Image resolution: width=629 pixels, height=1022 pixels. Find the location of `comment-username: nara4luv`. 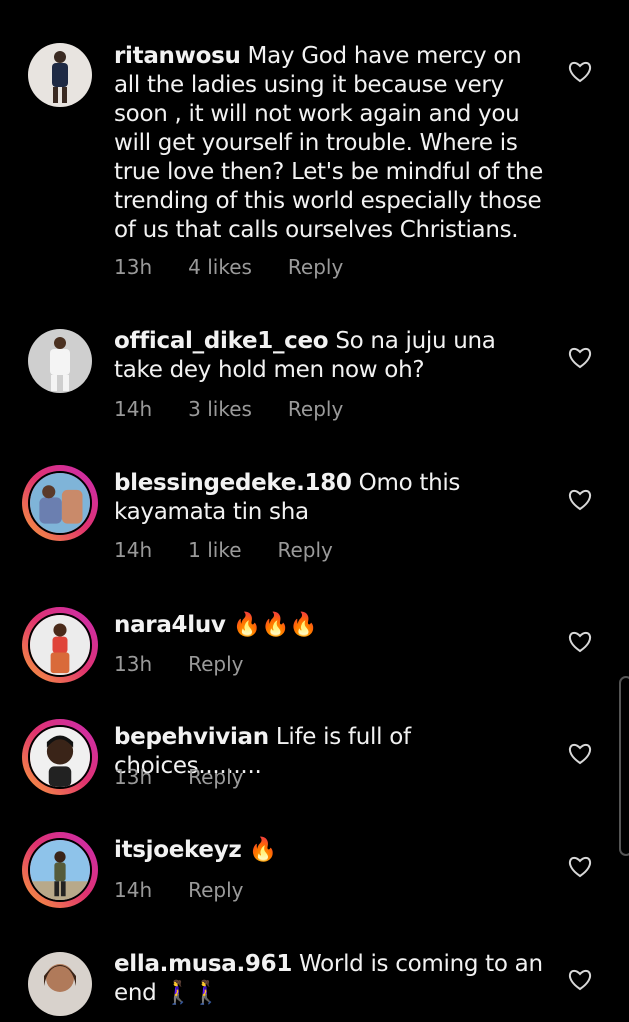

comment-username: nara4luv is located at coordinates (170, 625).